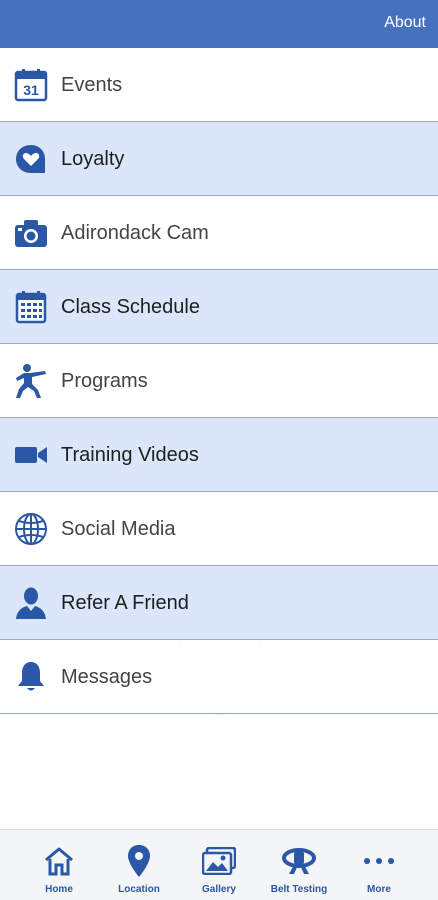  What do you see at coordinates (125, 603) in the screenshot?
I see `menu-item-label: Refer A Friend` at bounding box center [125, 603].